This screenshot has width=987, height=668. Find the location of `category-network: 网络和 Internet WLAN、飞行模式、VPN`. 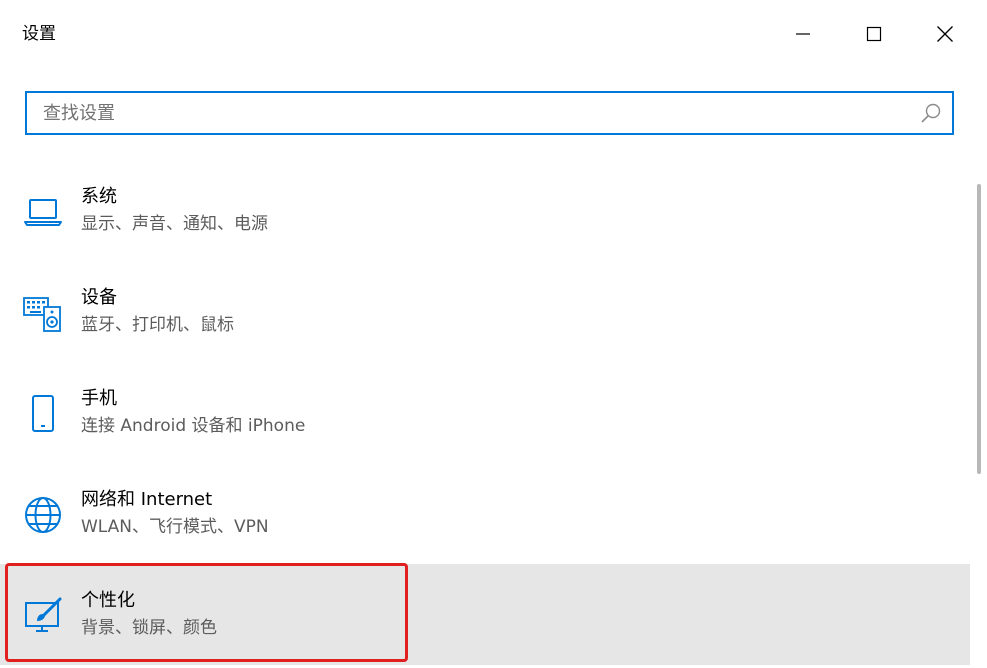

category-network: 网络和 Internet WLAN、飞行模式、VPN is located at coordinates (485, 513).